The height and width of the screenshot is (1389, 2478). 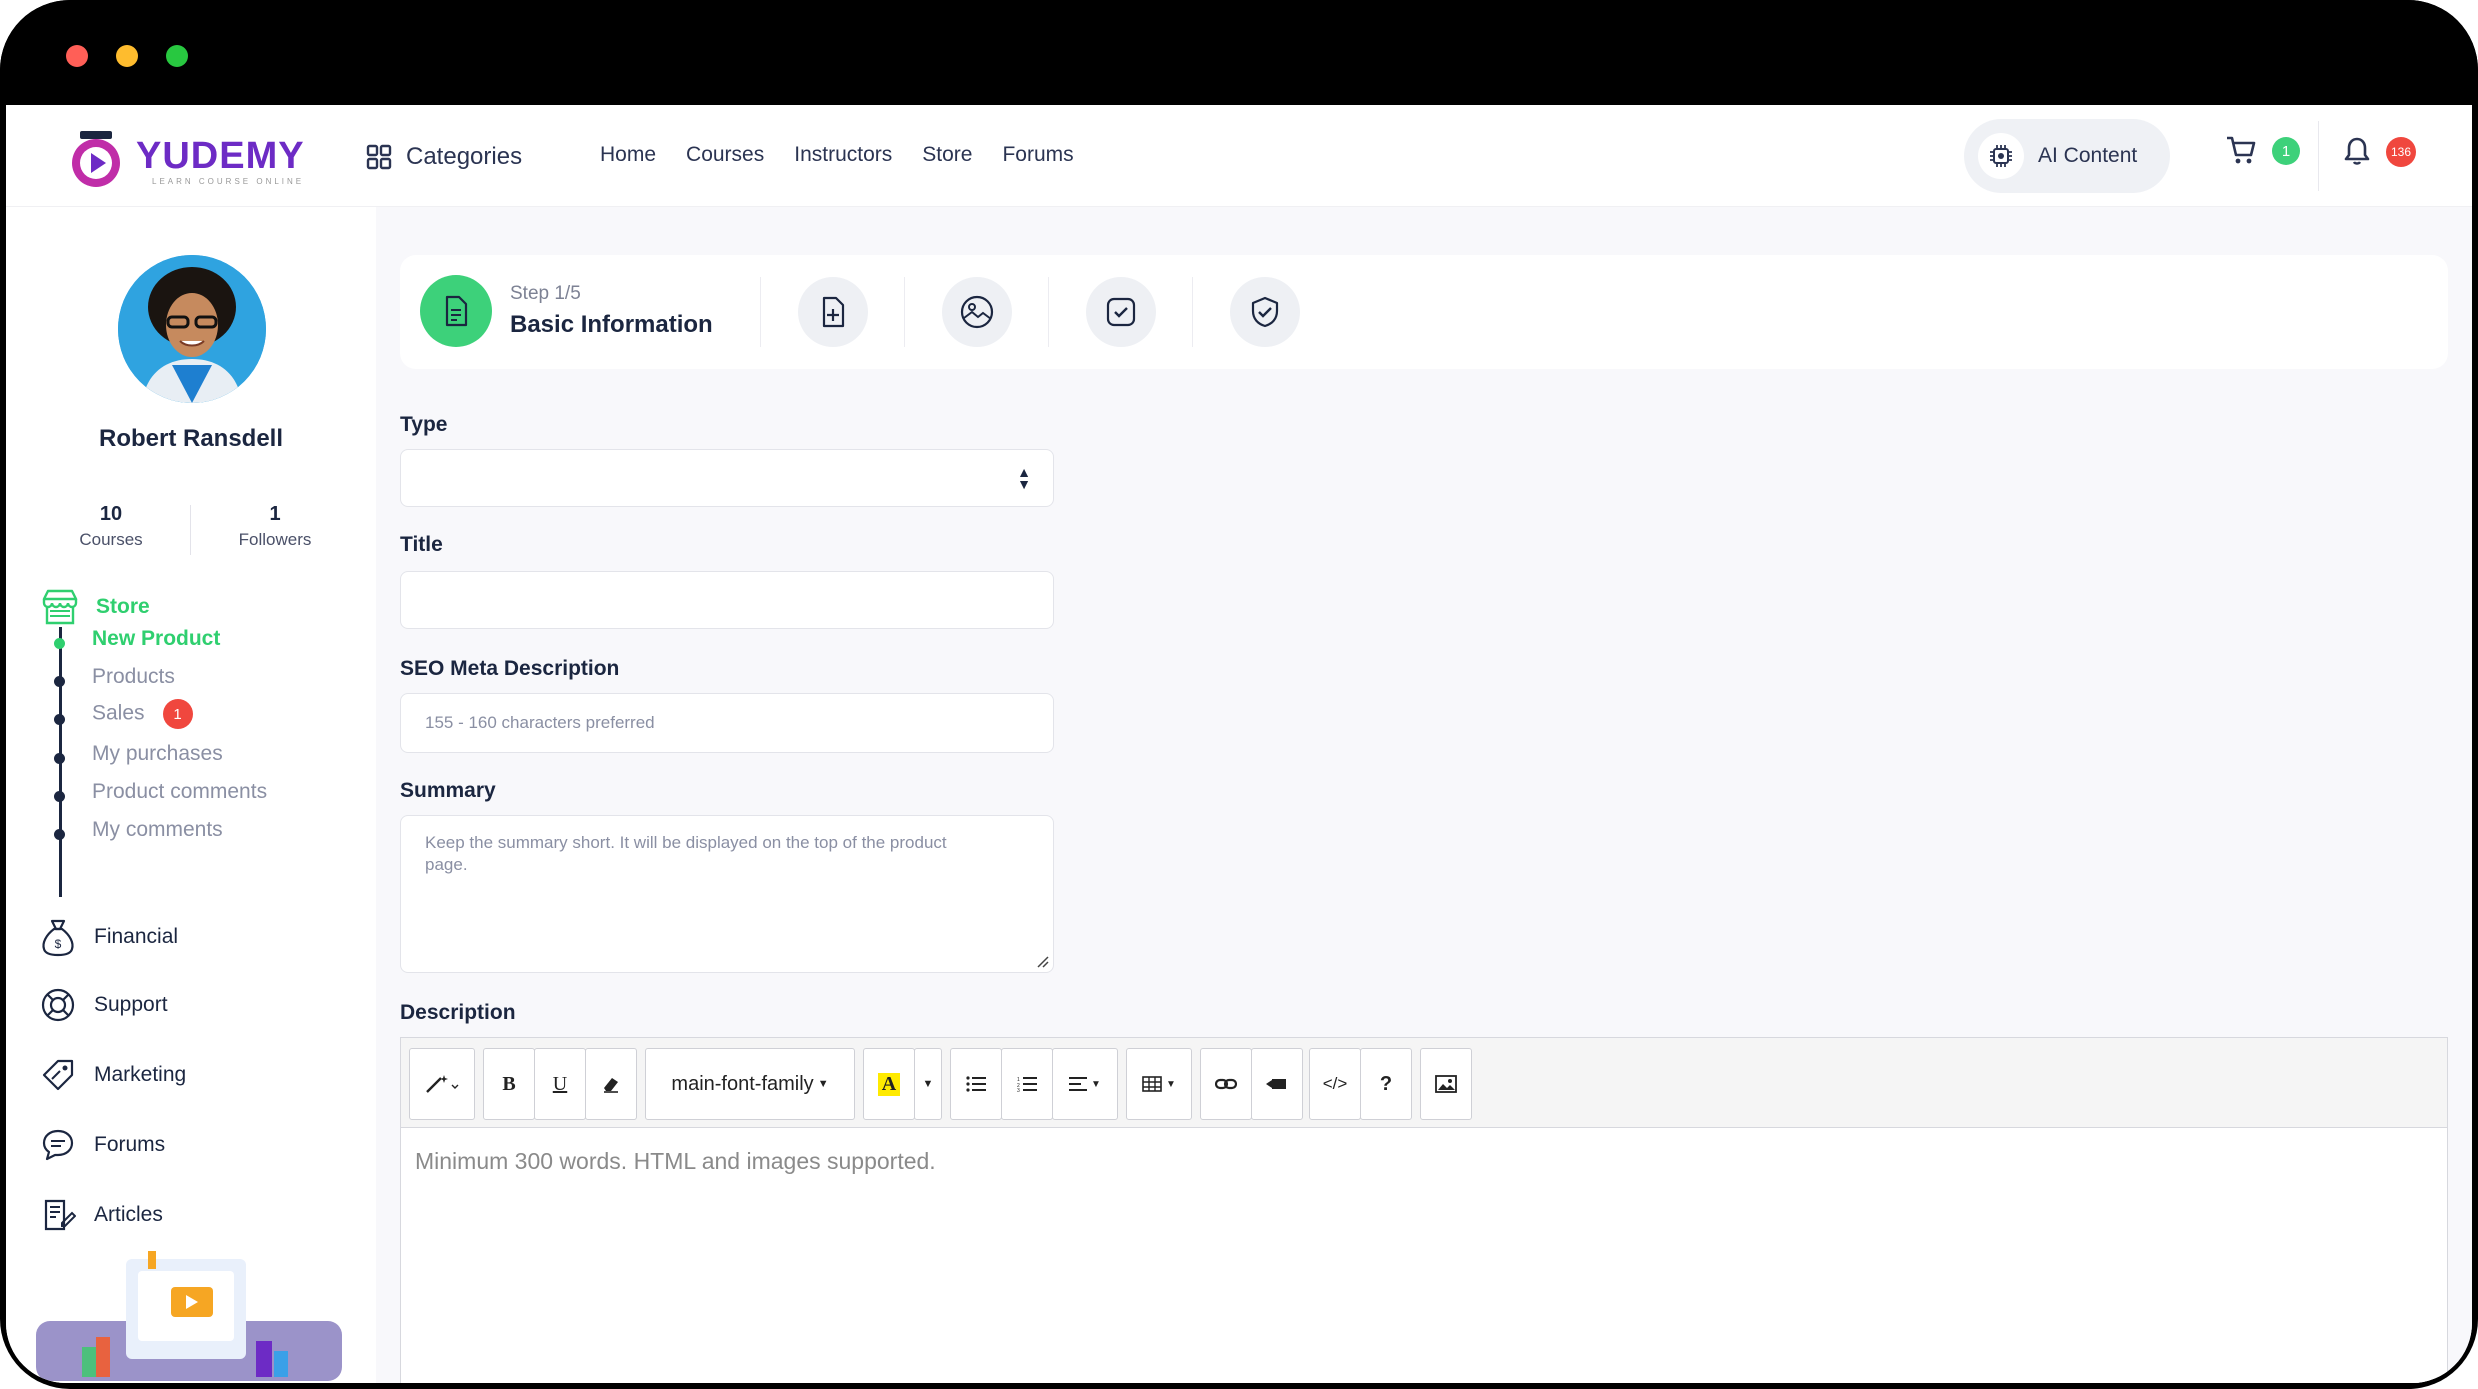 I want to click on highlight-color-button: A, so click(x=889, y=1084).